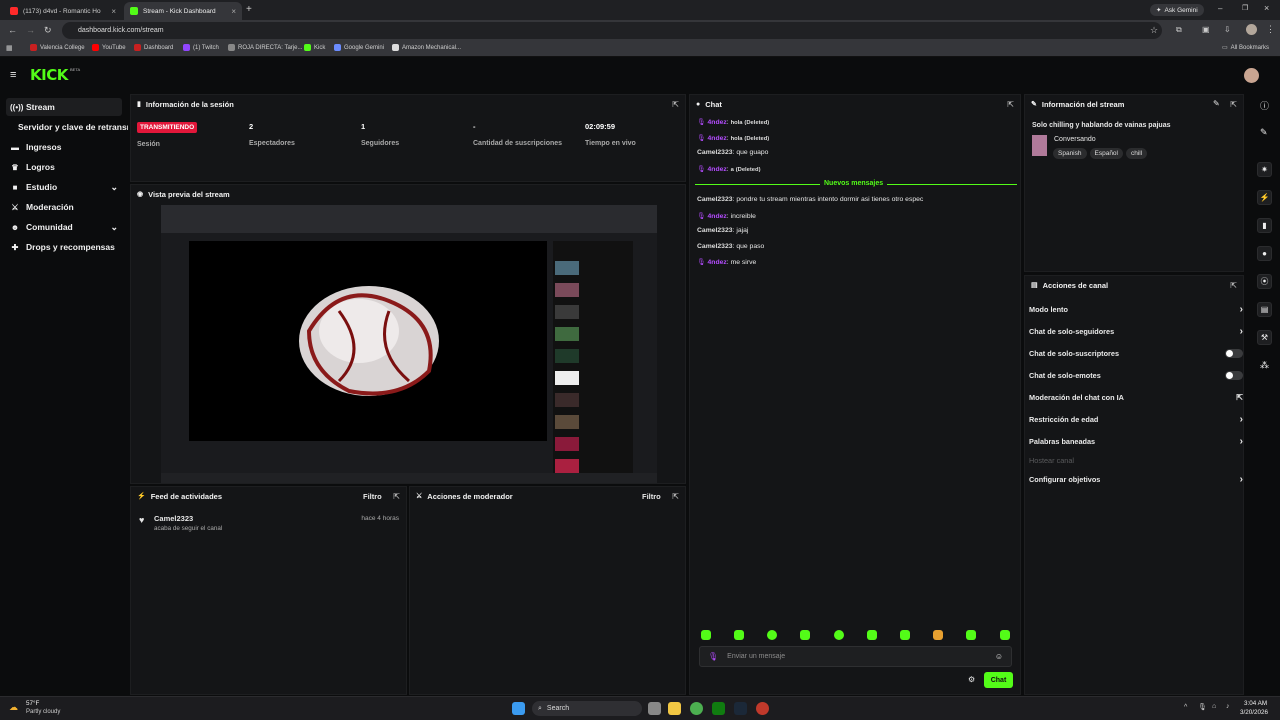 The height and width of the screenshot is (720, 1280). What do you see at coordinates (998, 680) in the screenshot?
I see `chat-send-button: Chat` at bounding box center [998, 680].